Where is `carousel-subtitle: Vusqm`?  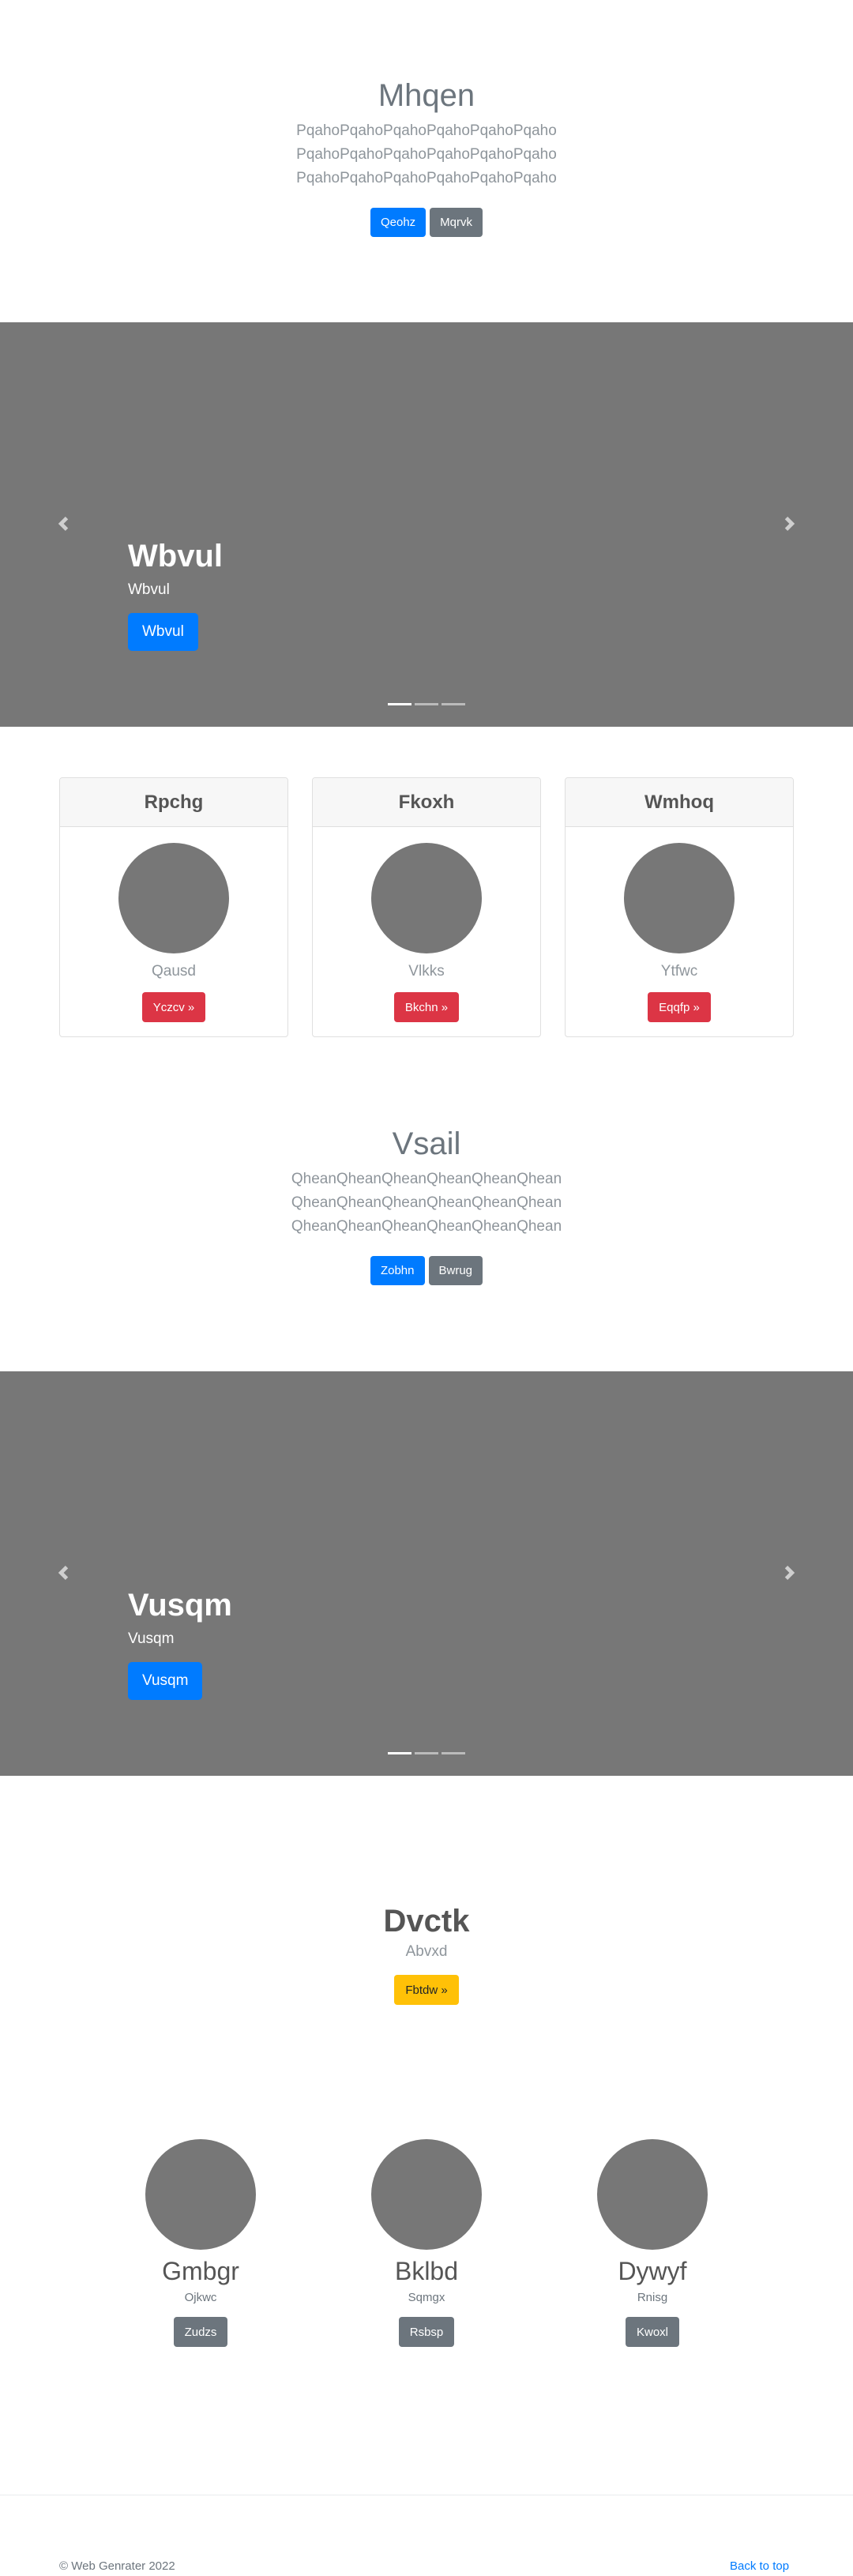
carousel-subtitle: Vusqm is located at coordinates (151, 1638).